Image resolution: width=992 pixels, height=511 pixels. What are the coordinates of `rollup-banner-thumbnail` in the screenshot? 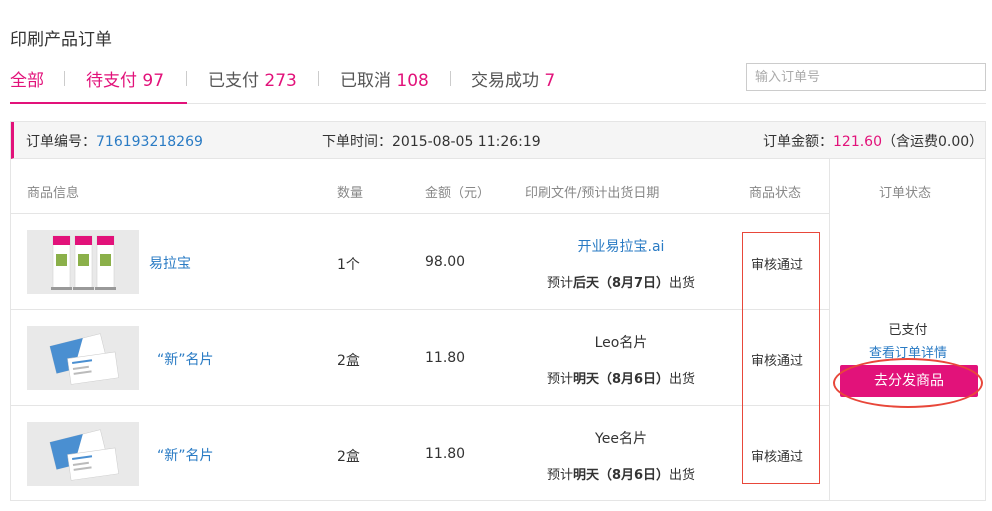 It's located at (83, 262).